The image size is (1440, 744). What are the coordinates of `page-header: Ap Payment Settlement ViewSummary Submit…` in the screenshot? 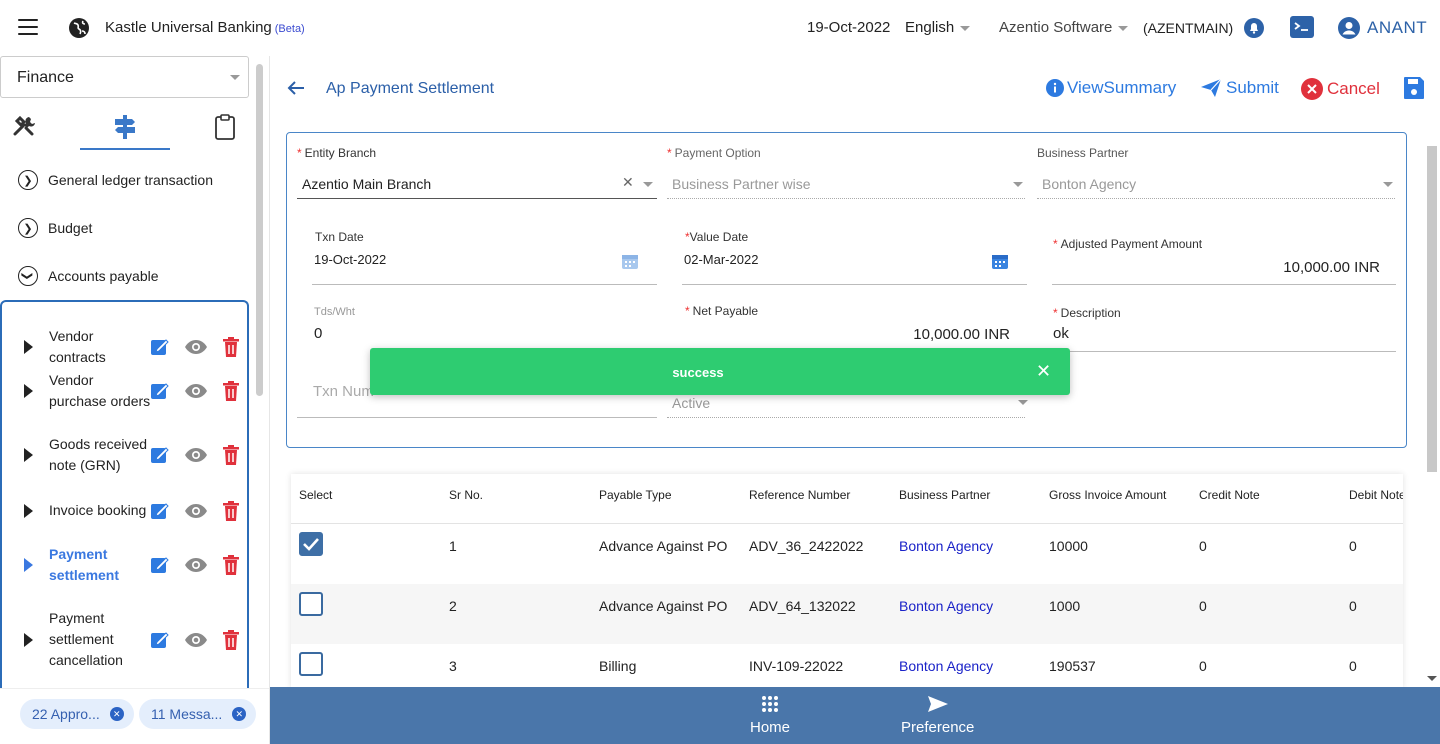 It's located at (855, 88).